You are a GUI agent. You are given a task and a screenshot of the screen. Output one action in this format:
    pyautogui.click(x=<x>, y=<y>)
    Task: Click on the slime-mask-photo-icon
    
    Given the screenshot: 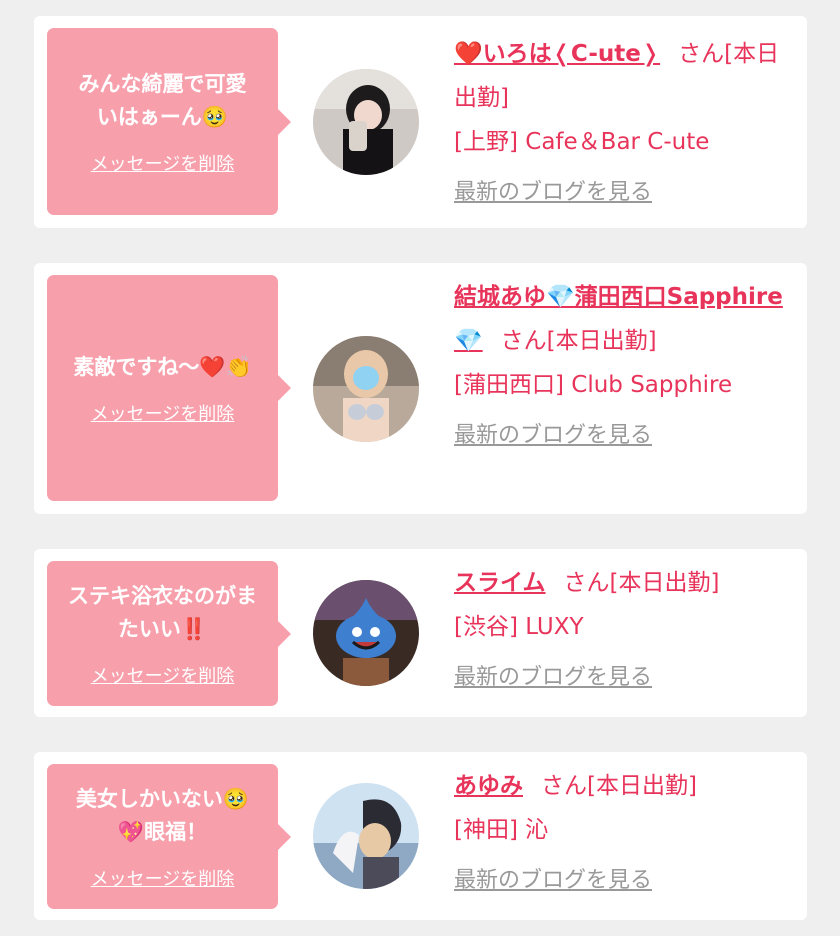 What is the action you would take?
    pyautogui.click(x=366, y=633)
    